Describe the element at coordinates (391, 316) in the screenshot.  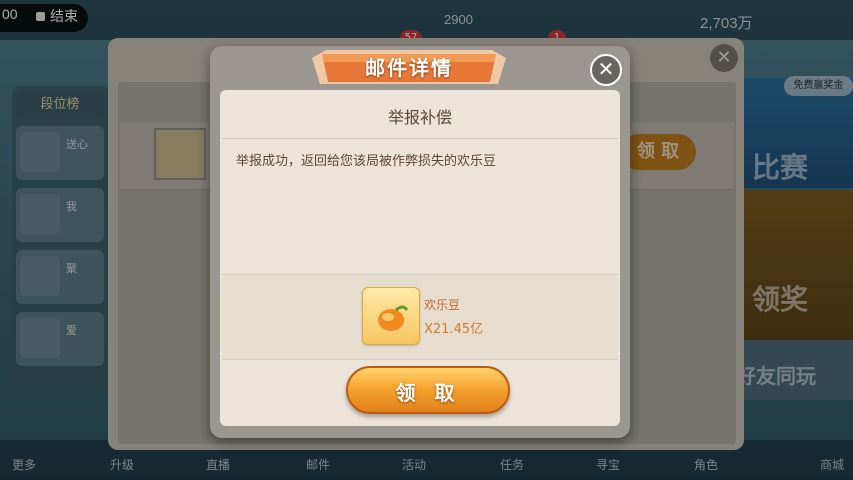
I see `bean-icon` at that location.